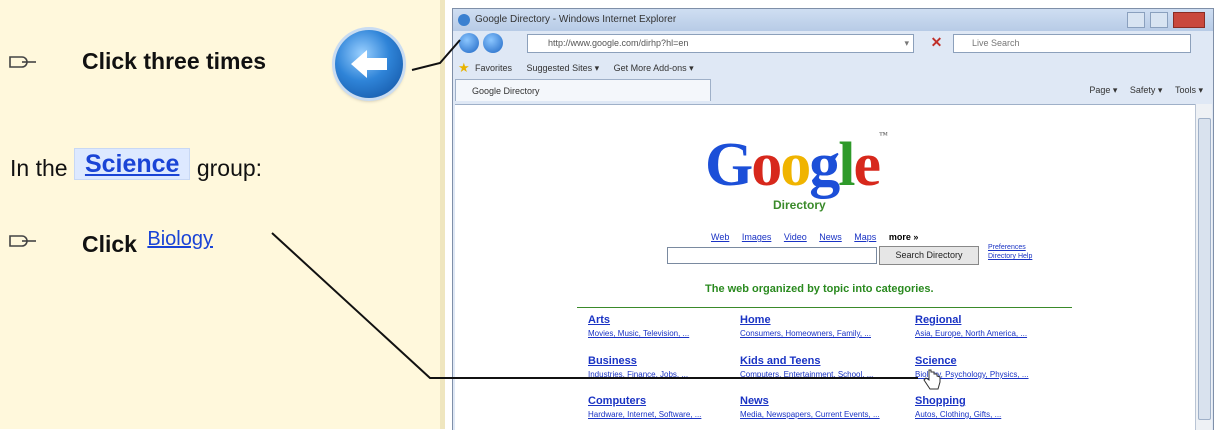  Describe the element at coordinates (436, 55) in the screenshot. I see `callout-line-back` at that location.